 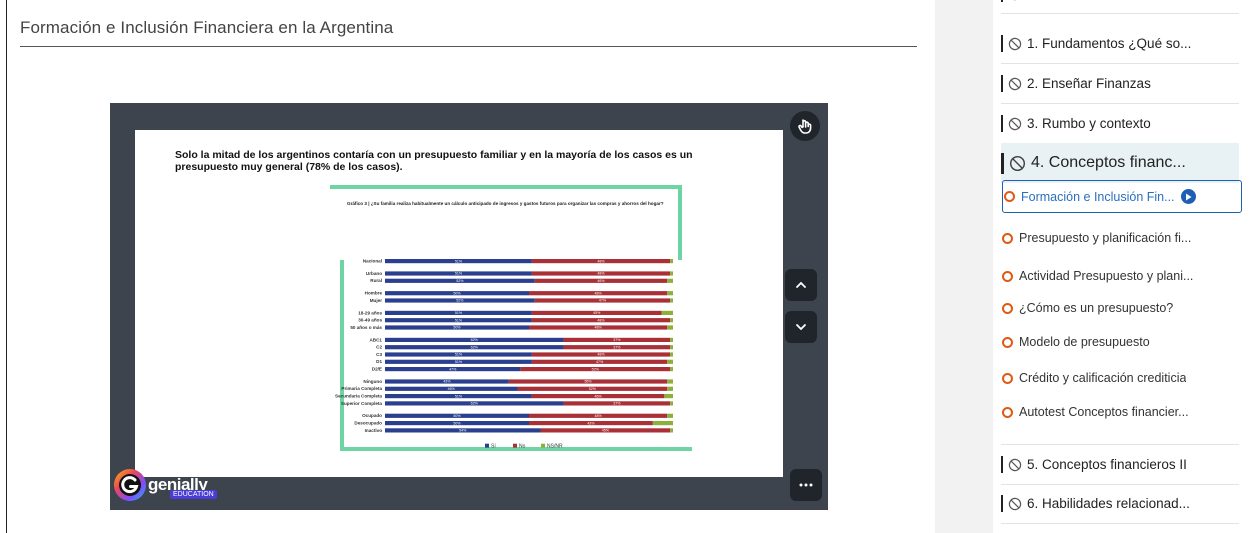 What do you see at coordinates (376, 300) in the screenshot?
I see `category-label: Mujer` at bounding box center [376, 300].